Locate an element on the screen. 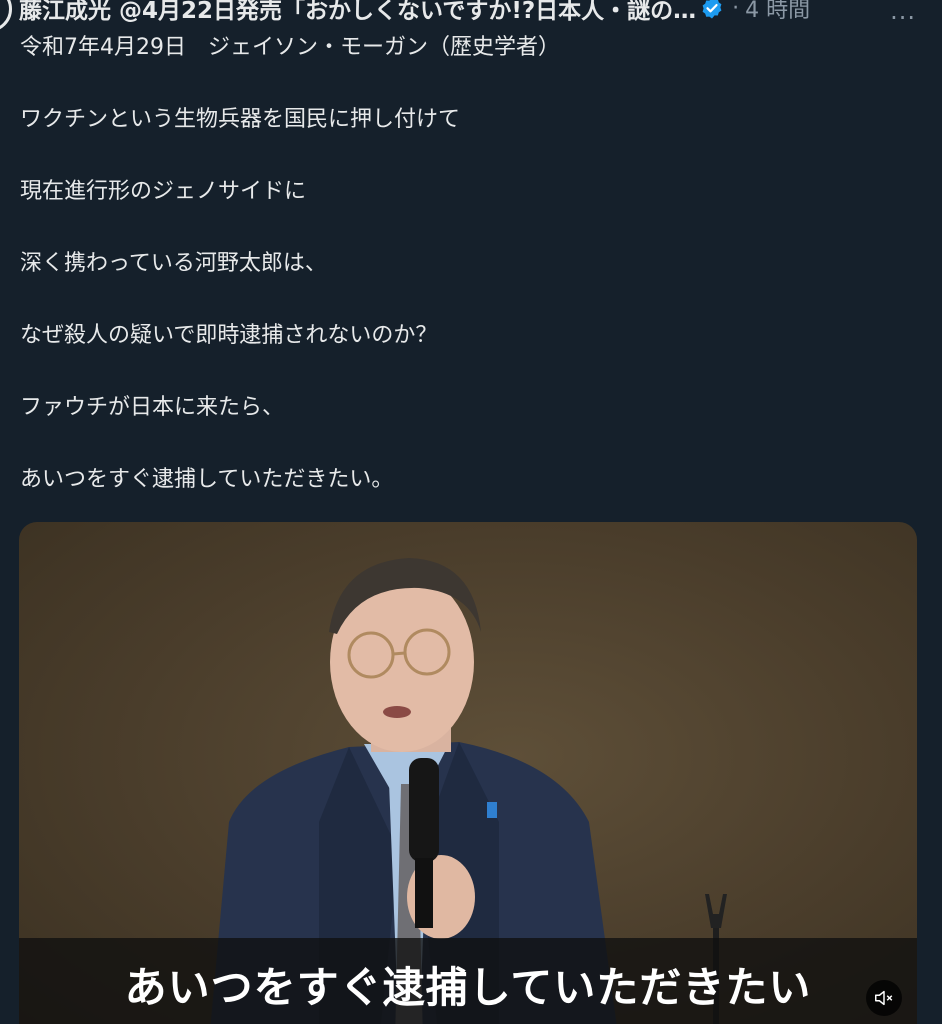 The image size is (942, 1024). tweet-line: 深く携わっている河野太郎は、 is located at coordinates (173, 263).